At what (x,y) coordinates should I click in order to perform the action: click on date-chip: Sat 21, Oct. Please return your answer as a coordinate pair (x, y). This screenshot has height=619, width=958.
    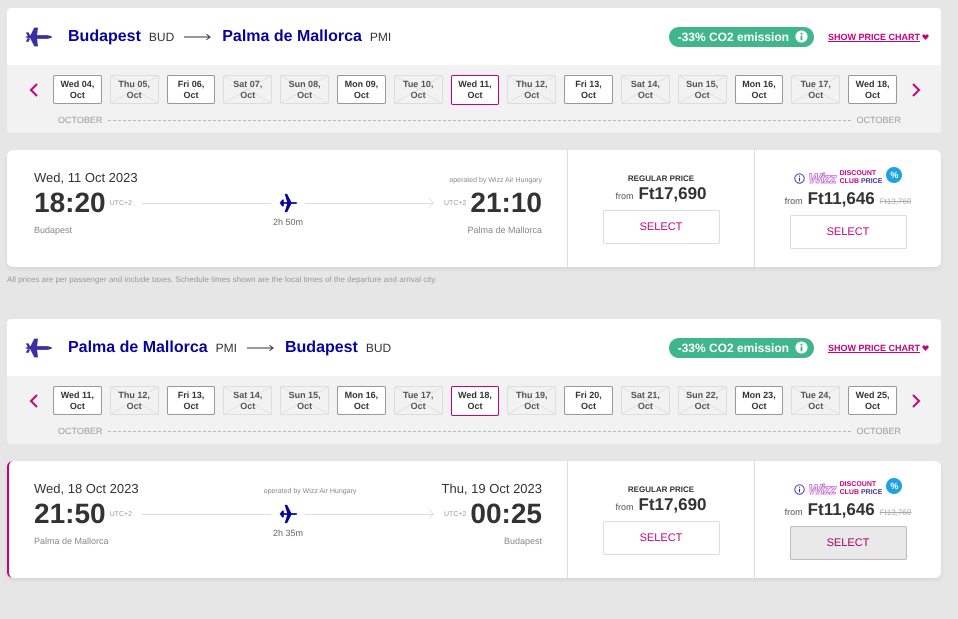
    Looking at the image, I should click on (645, 400).